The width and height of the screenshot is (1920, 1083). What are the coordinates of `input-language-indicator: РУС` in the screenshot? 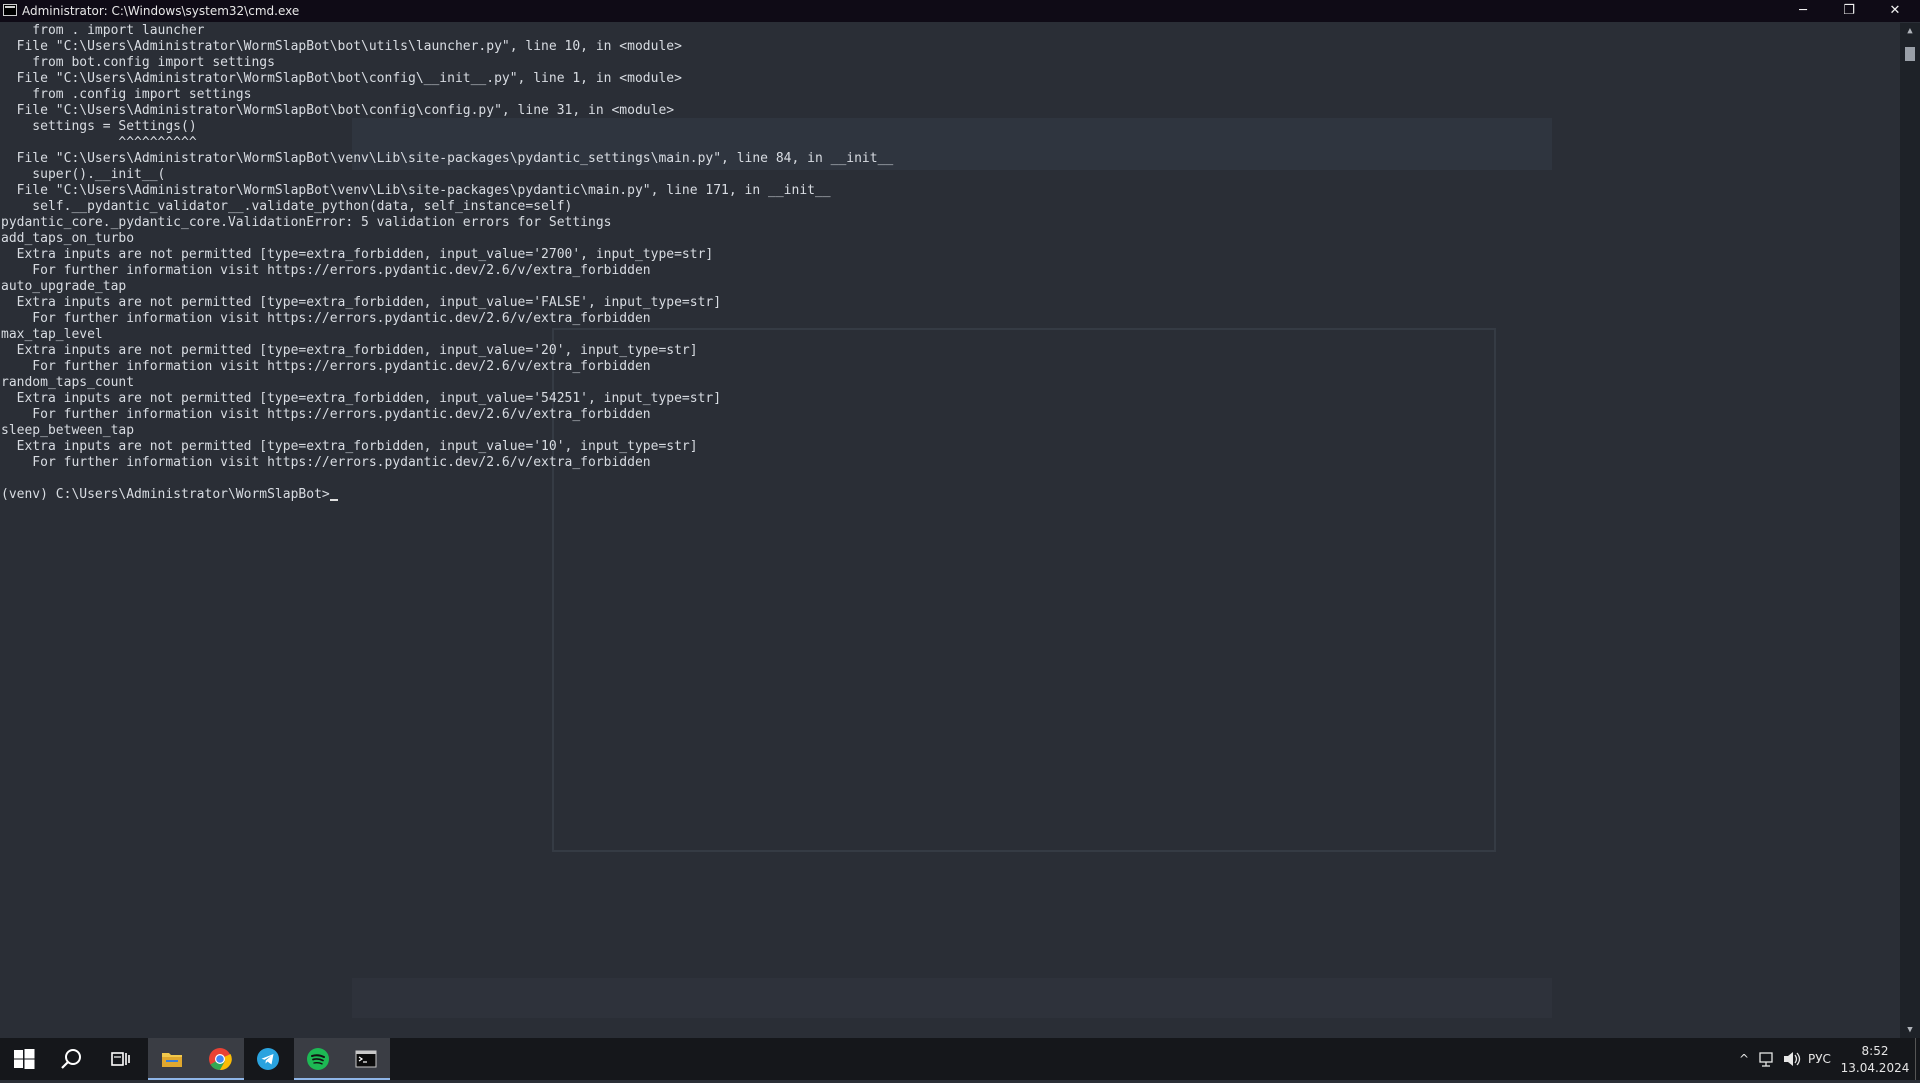 It's located at (1819, 1059).